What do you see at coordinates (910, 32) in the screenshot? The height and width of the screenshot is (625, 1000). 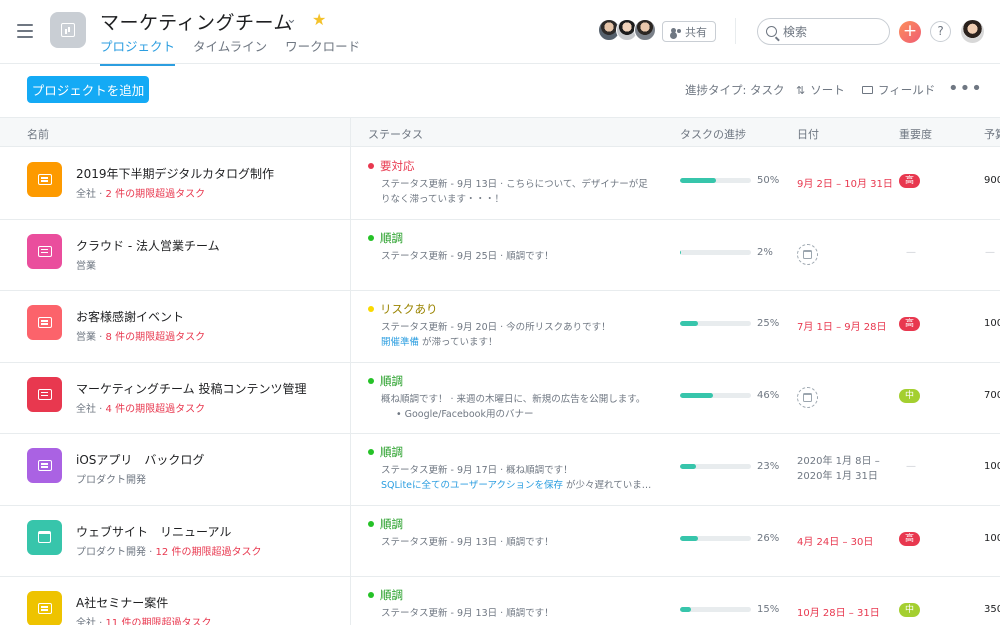 I see `quick-add-button: +` at bounding box center [910, 32].